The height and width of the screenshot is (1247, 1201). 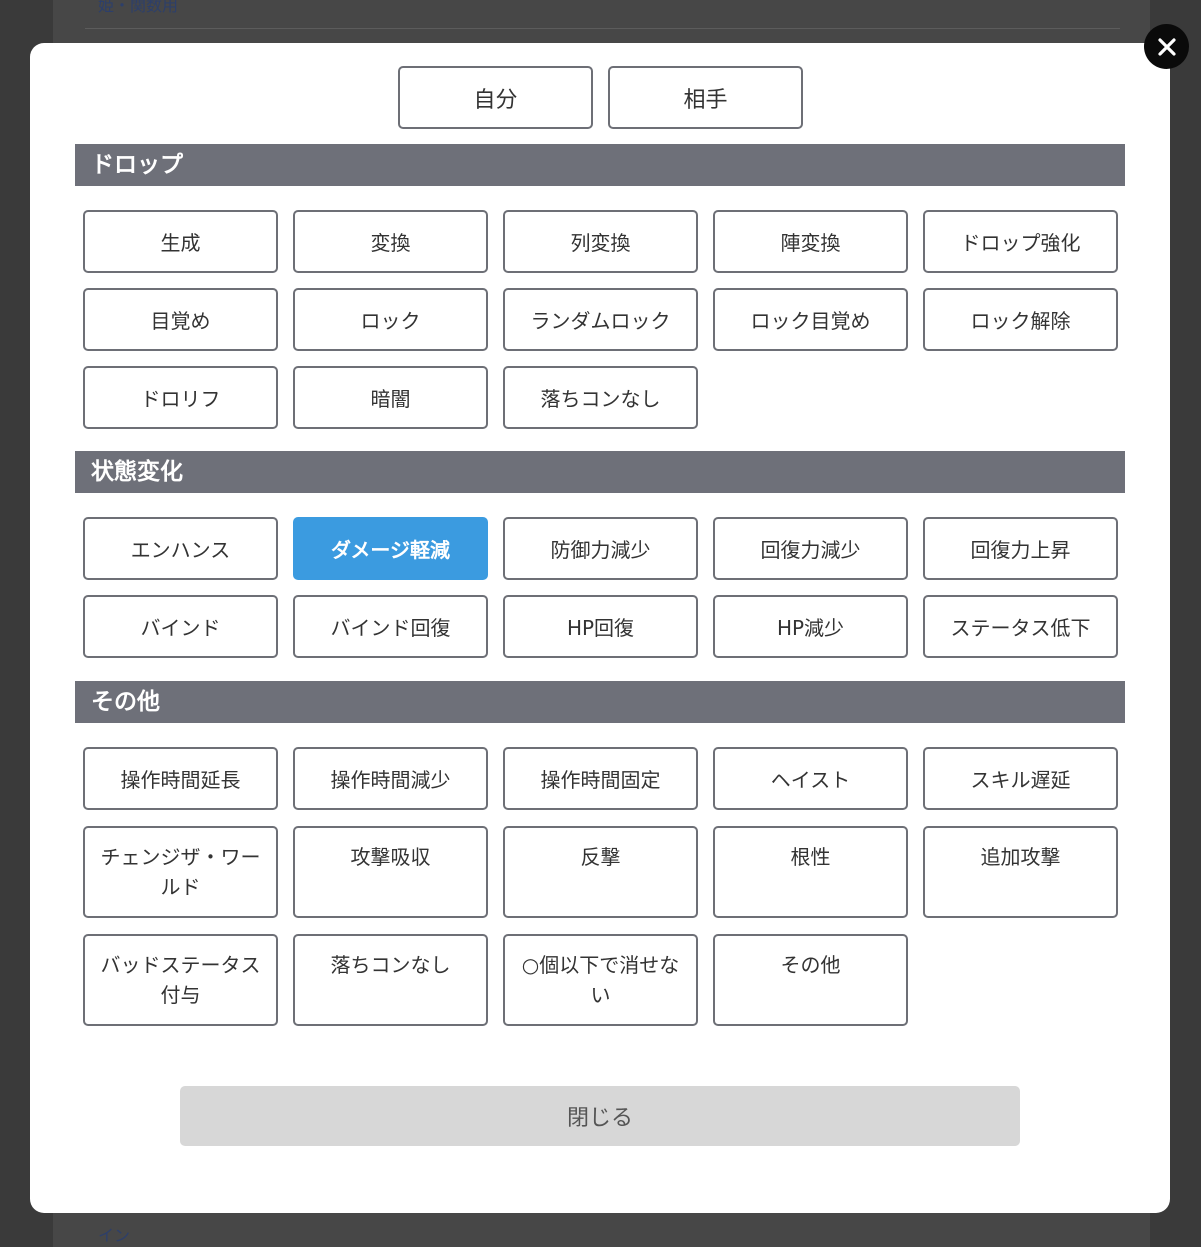 What do you see at coordinates (1020, 319) in the screenshot?
I see `option-button: ロック解除` at bounding box center [1020, 319].